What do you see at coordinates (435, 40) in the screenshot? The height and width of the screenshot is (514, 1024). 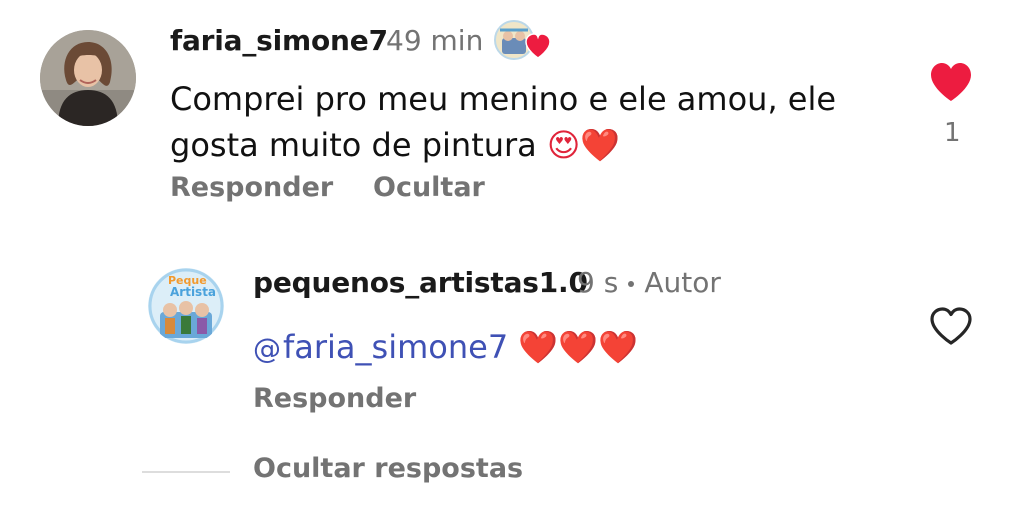 I see `comment-timestamp: 49 min` at bounding box center [435, 40].